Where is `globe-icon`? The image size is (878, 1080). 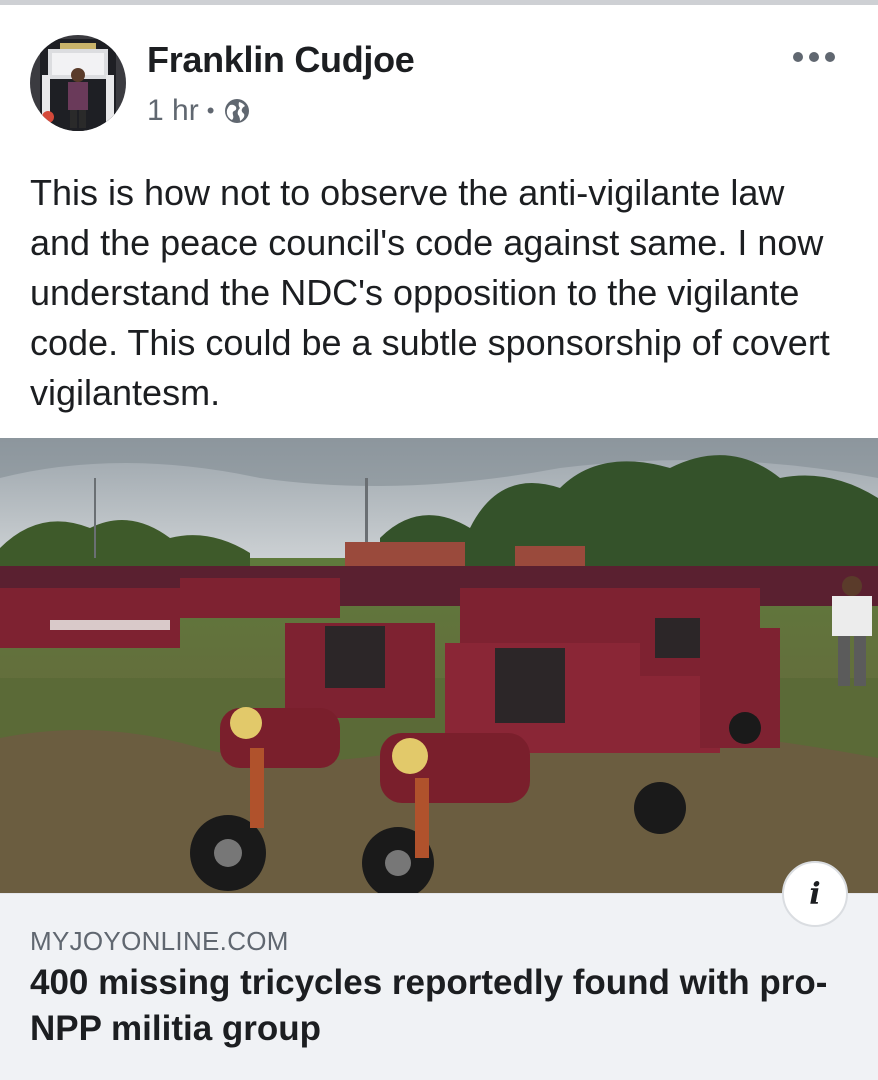 globe-icon is located at coordinates (237, 111).